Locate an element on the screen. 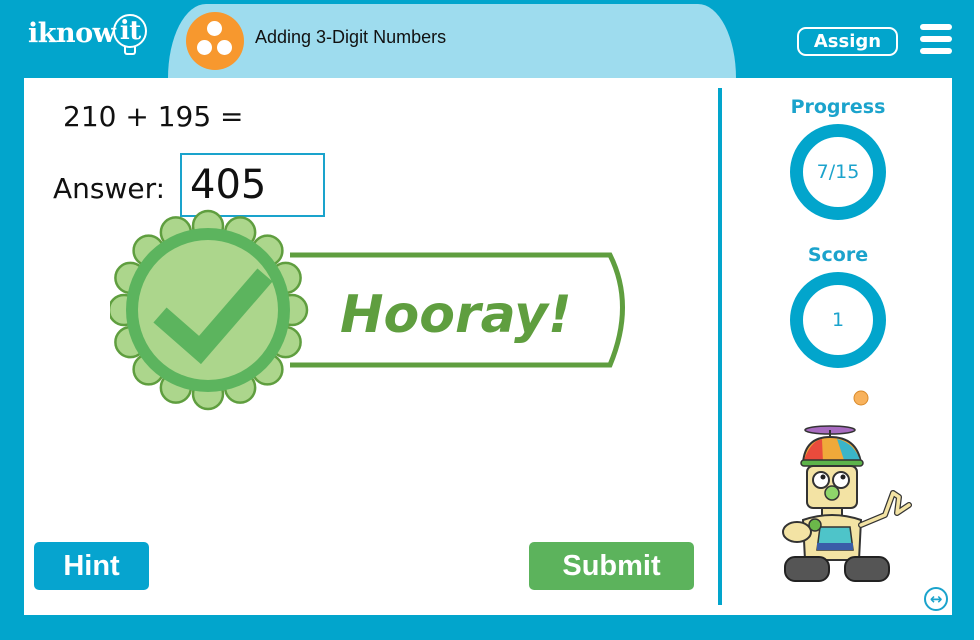 This screenshot has height=640, width=980. progress-value: 7/15 is located at coordinates (838, 172).